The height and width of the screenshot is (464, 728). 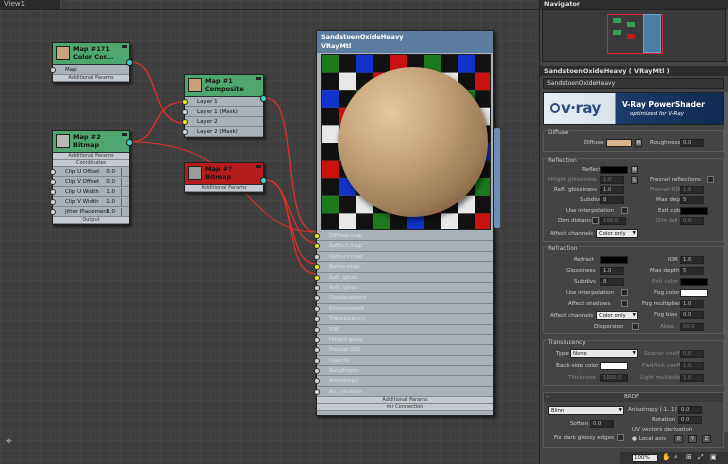 I want to click on slot-clip-u-width: Clip U Width 1.0, so click(x=89, y=192).